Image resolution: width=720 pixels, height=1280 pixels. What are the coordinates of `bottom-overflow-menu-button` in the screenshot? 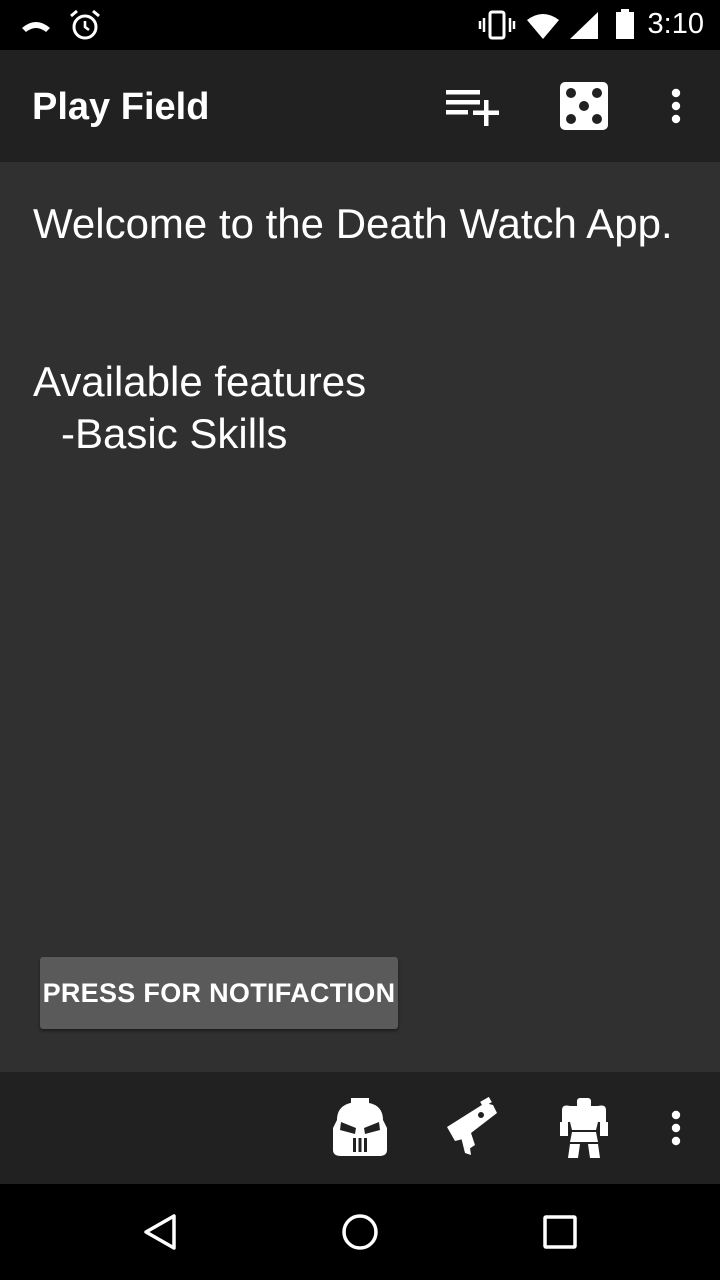 It's located at (676, 1128).